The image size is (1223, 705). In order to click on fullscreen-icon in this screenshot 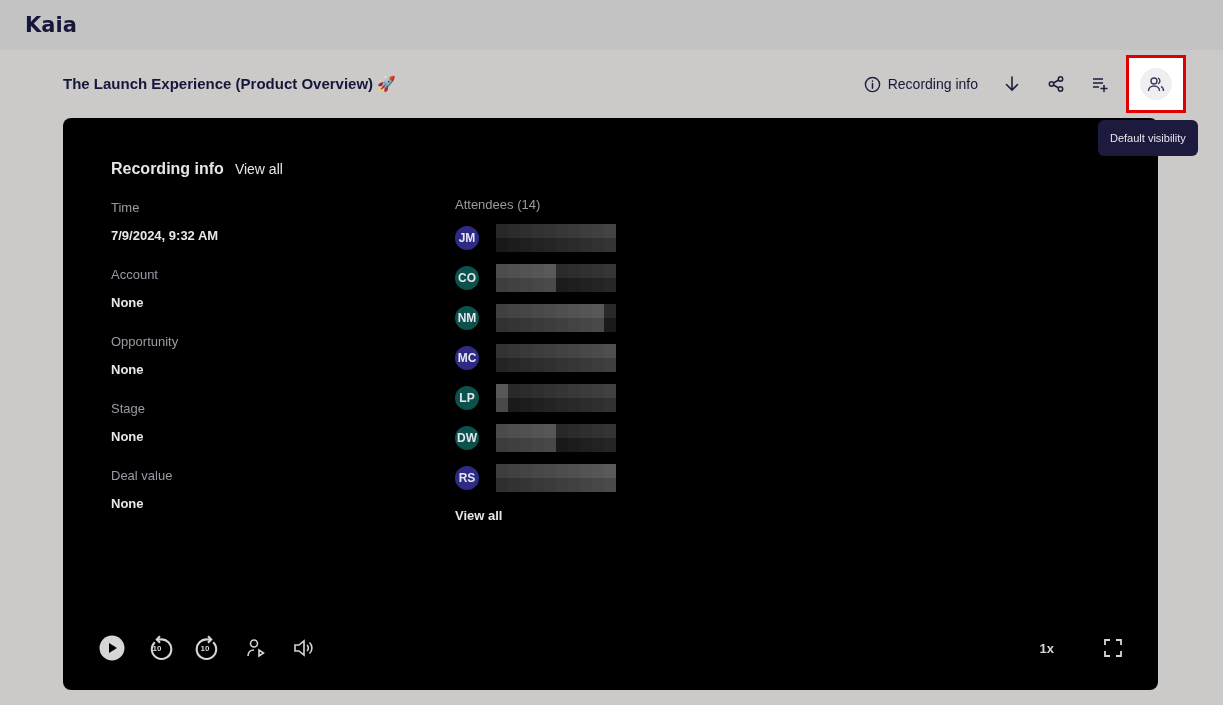, I will do `click(1113, 648)`.